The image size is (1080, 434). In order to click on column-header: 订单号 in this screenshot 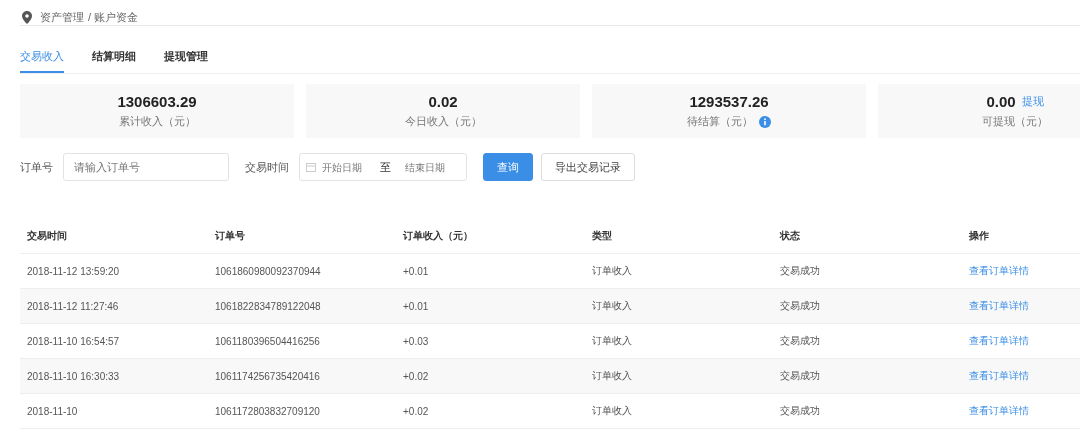, I will do `click(230, 236)`.